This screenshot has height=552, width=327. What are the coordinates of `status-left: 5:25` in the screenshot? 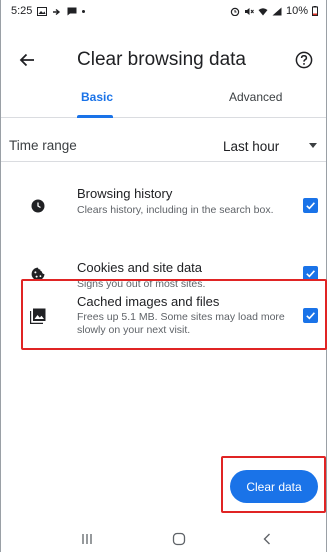 It's located at (48, 11).